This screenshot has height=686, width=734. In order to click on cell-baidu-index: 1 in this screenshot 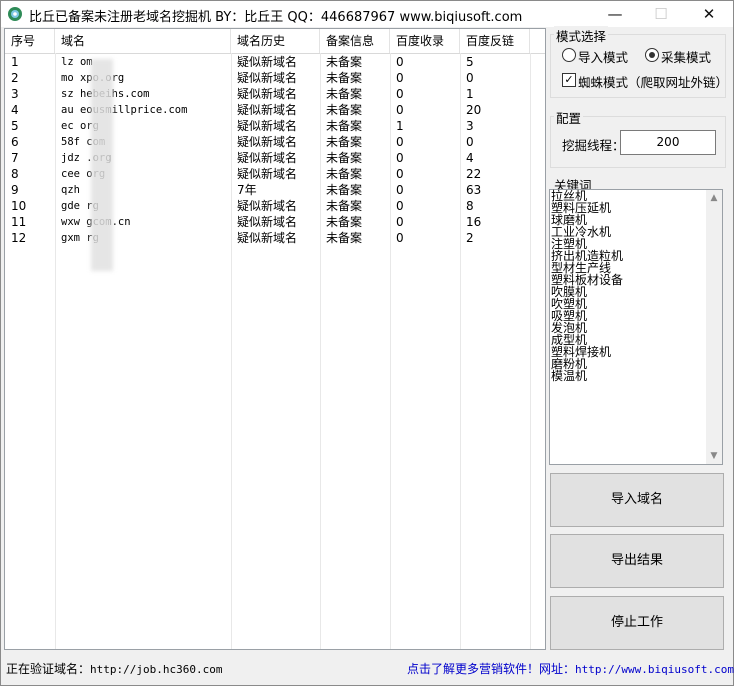, I will do `click(400, 126)`.